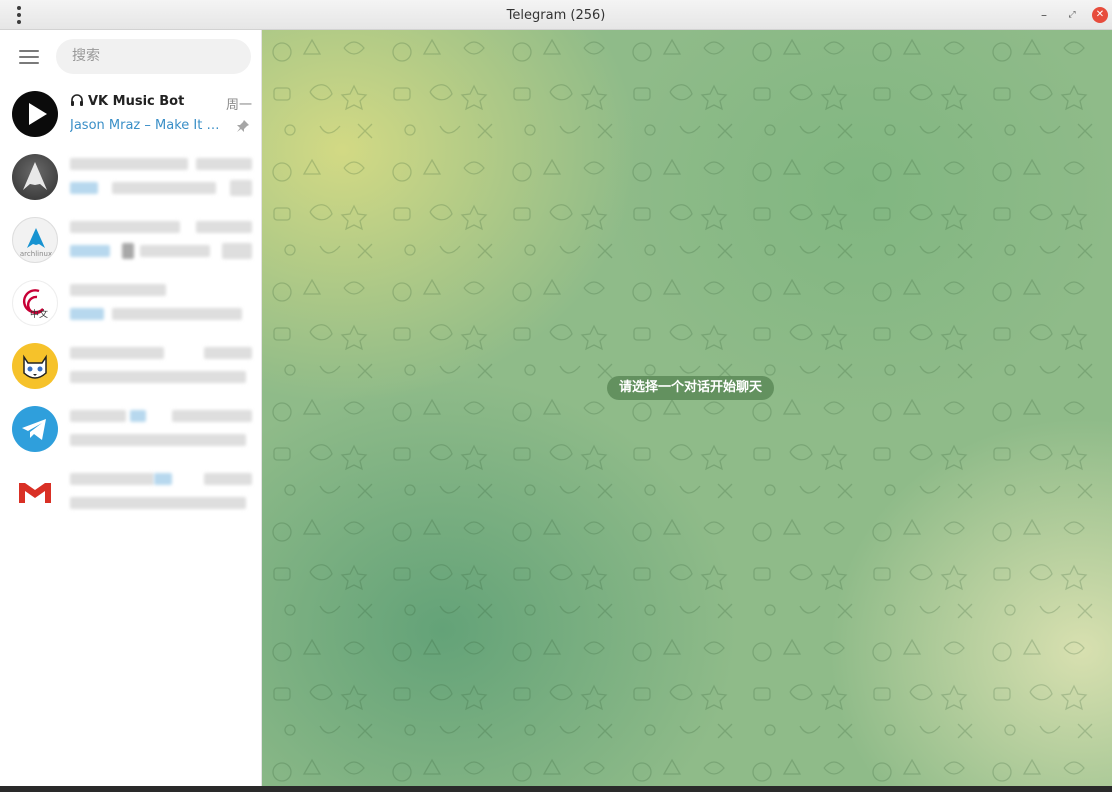 The height and width of the screenshot is (792, 1112). Describe the element at coordinates (29, 57) in the screenshot. I see `hamburger-menu-icon` at that location.